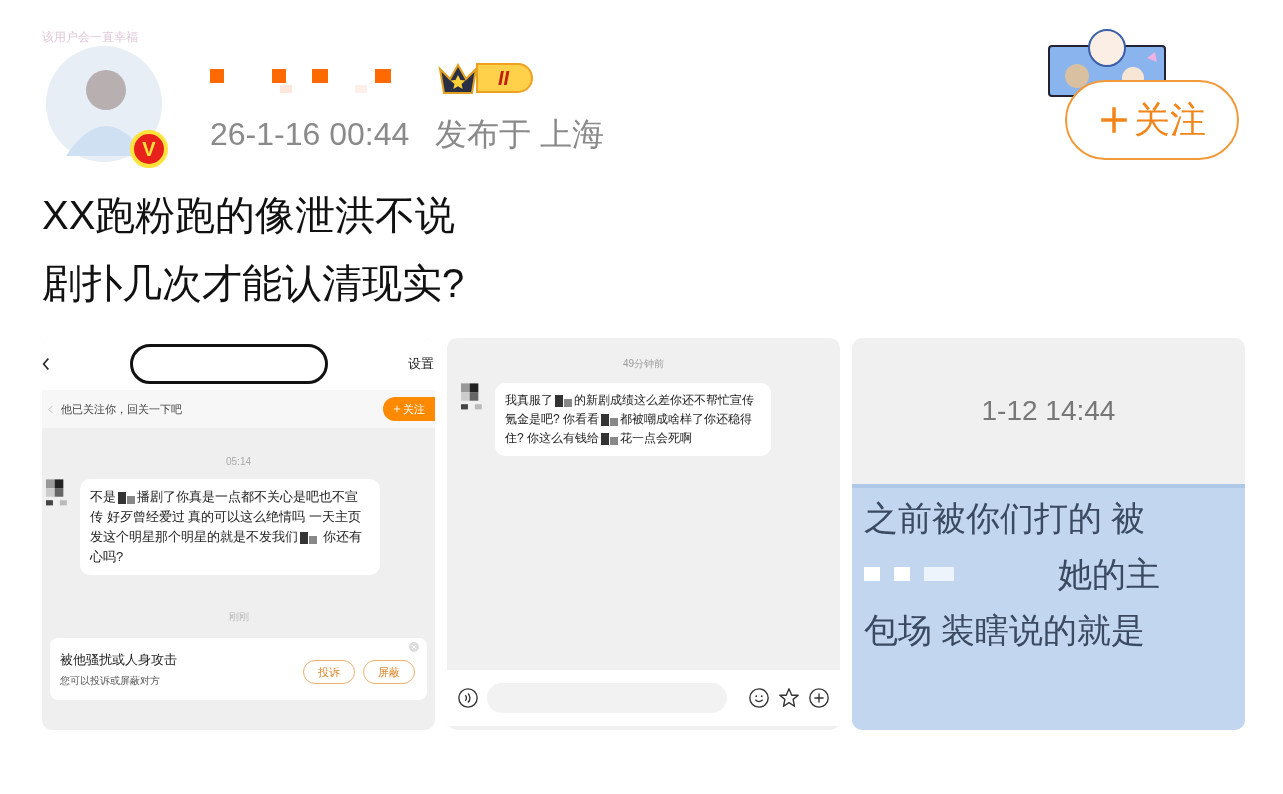 Image resolution: width=1283 pixels, height=794 pixels. Describe the element at coordinates (1005, 630) in the screenshot. I see `highlighted-text: 包场 装瞎说的就是` at that location.